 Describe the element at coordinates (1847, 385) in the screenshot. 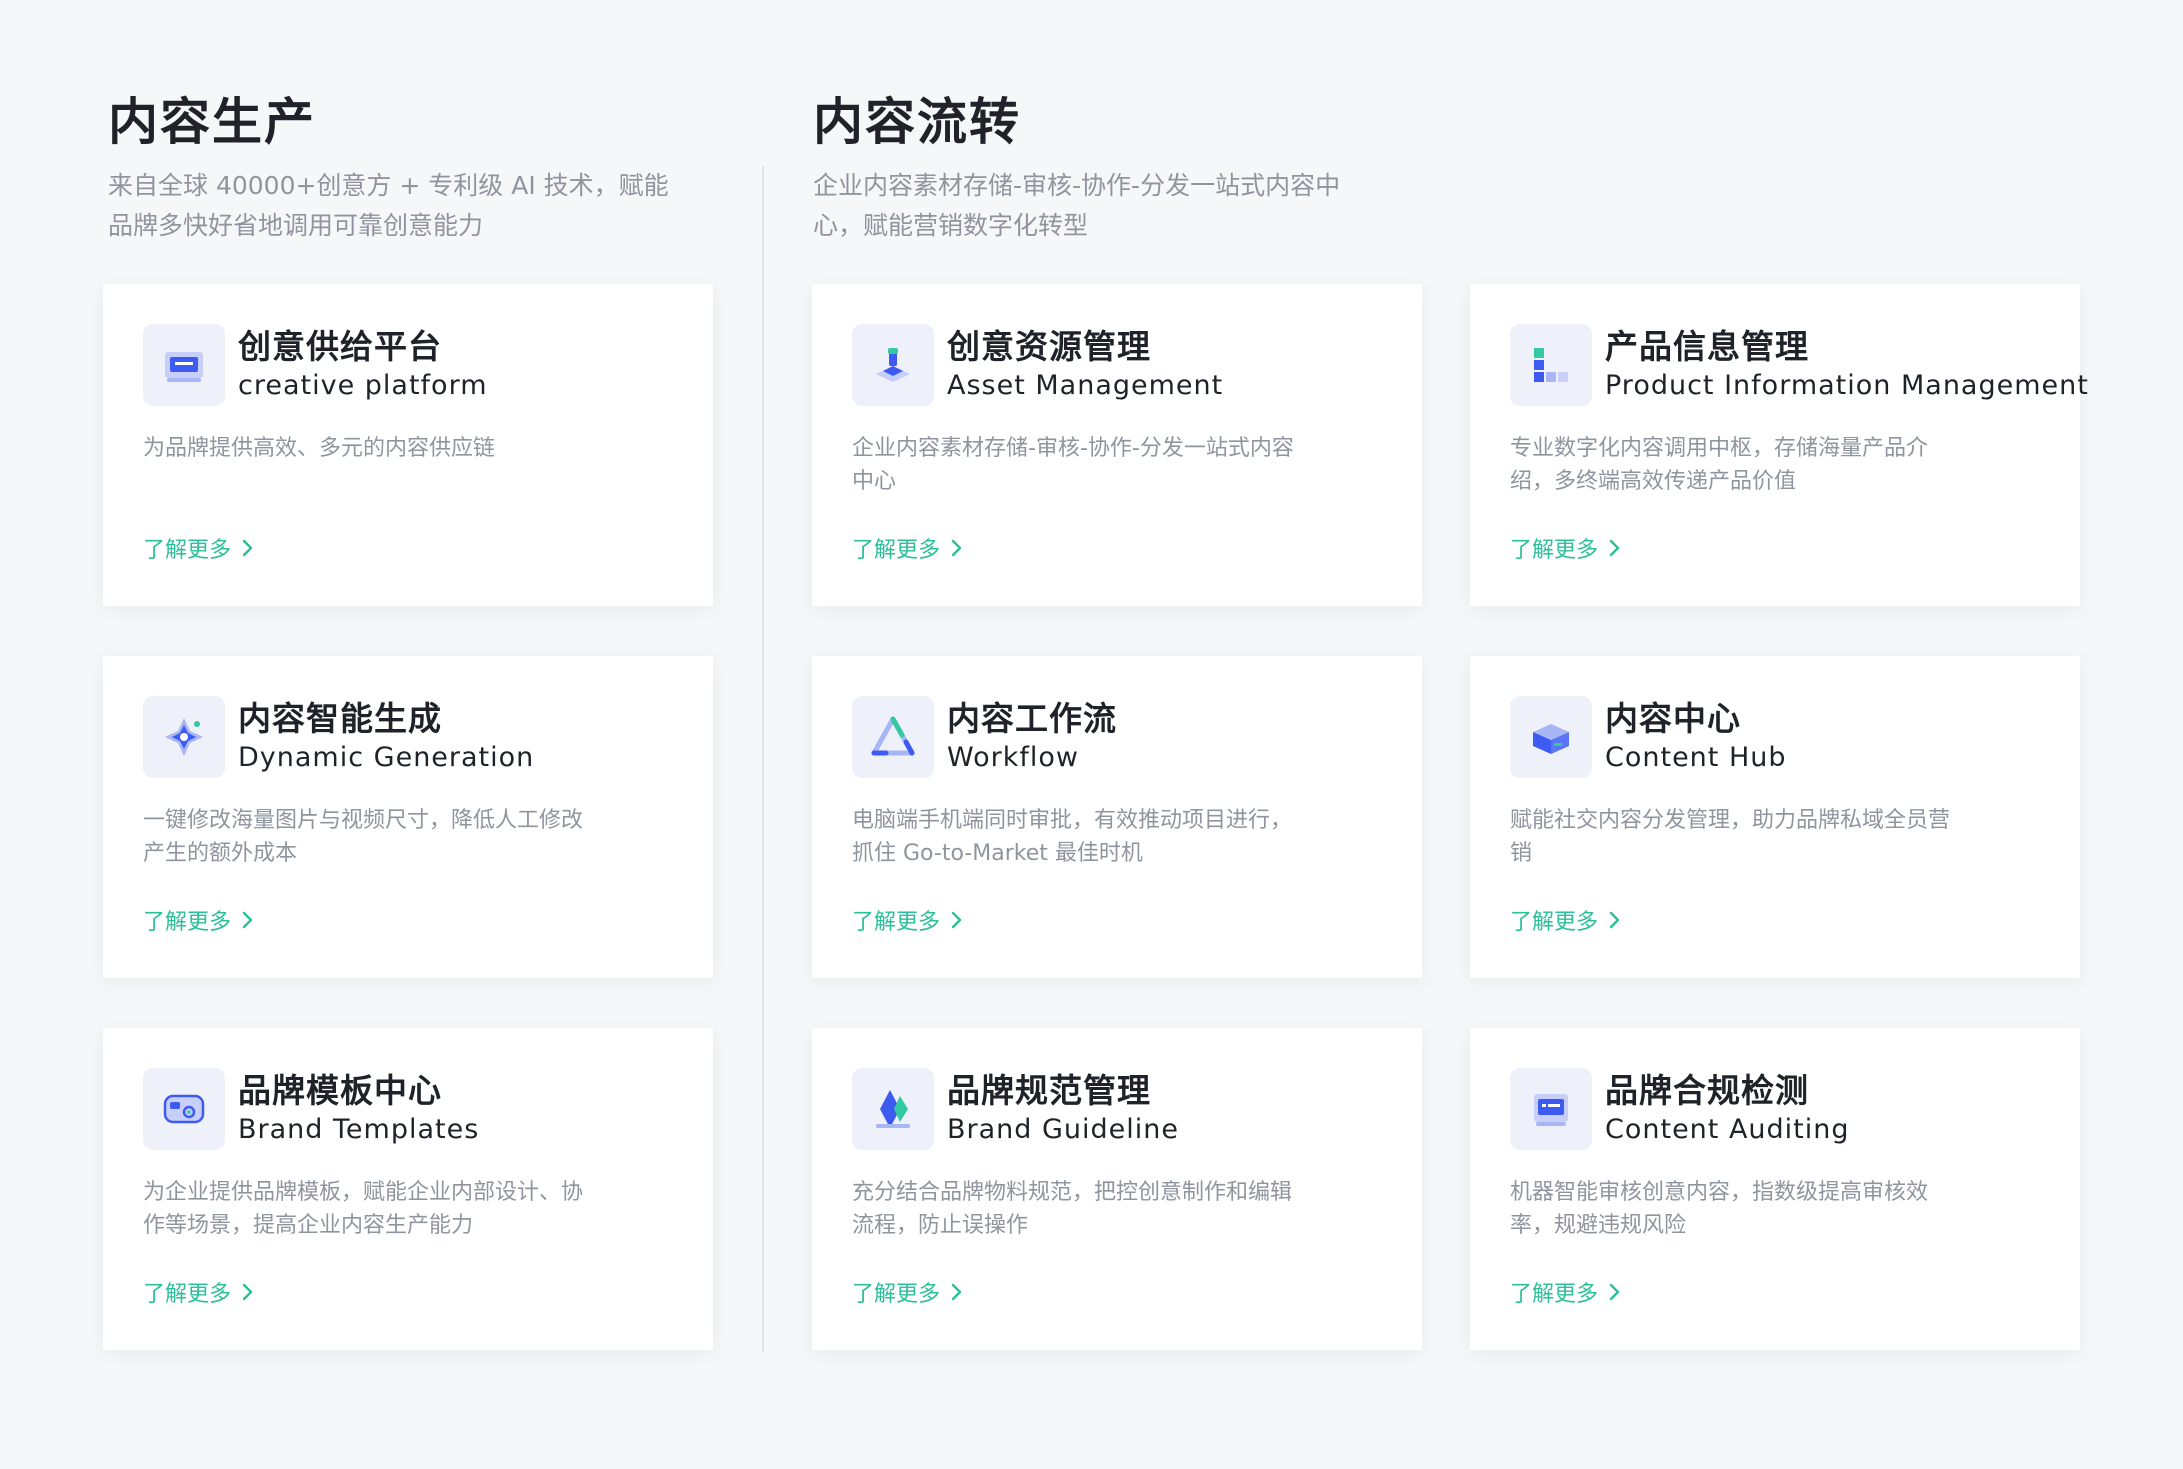

I see `card-subtitle: Product Information Management` at that location.